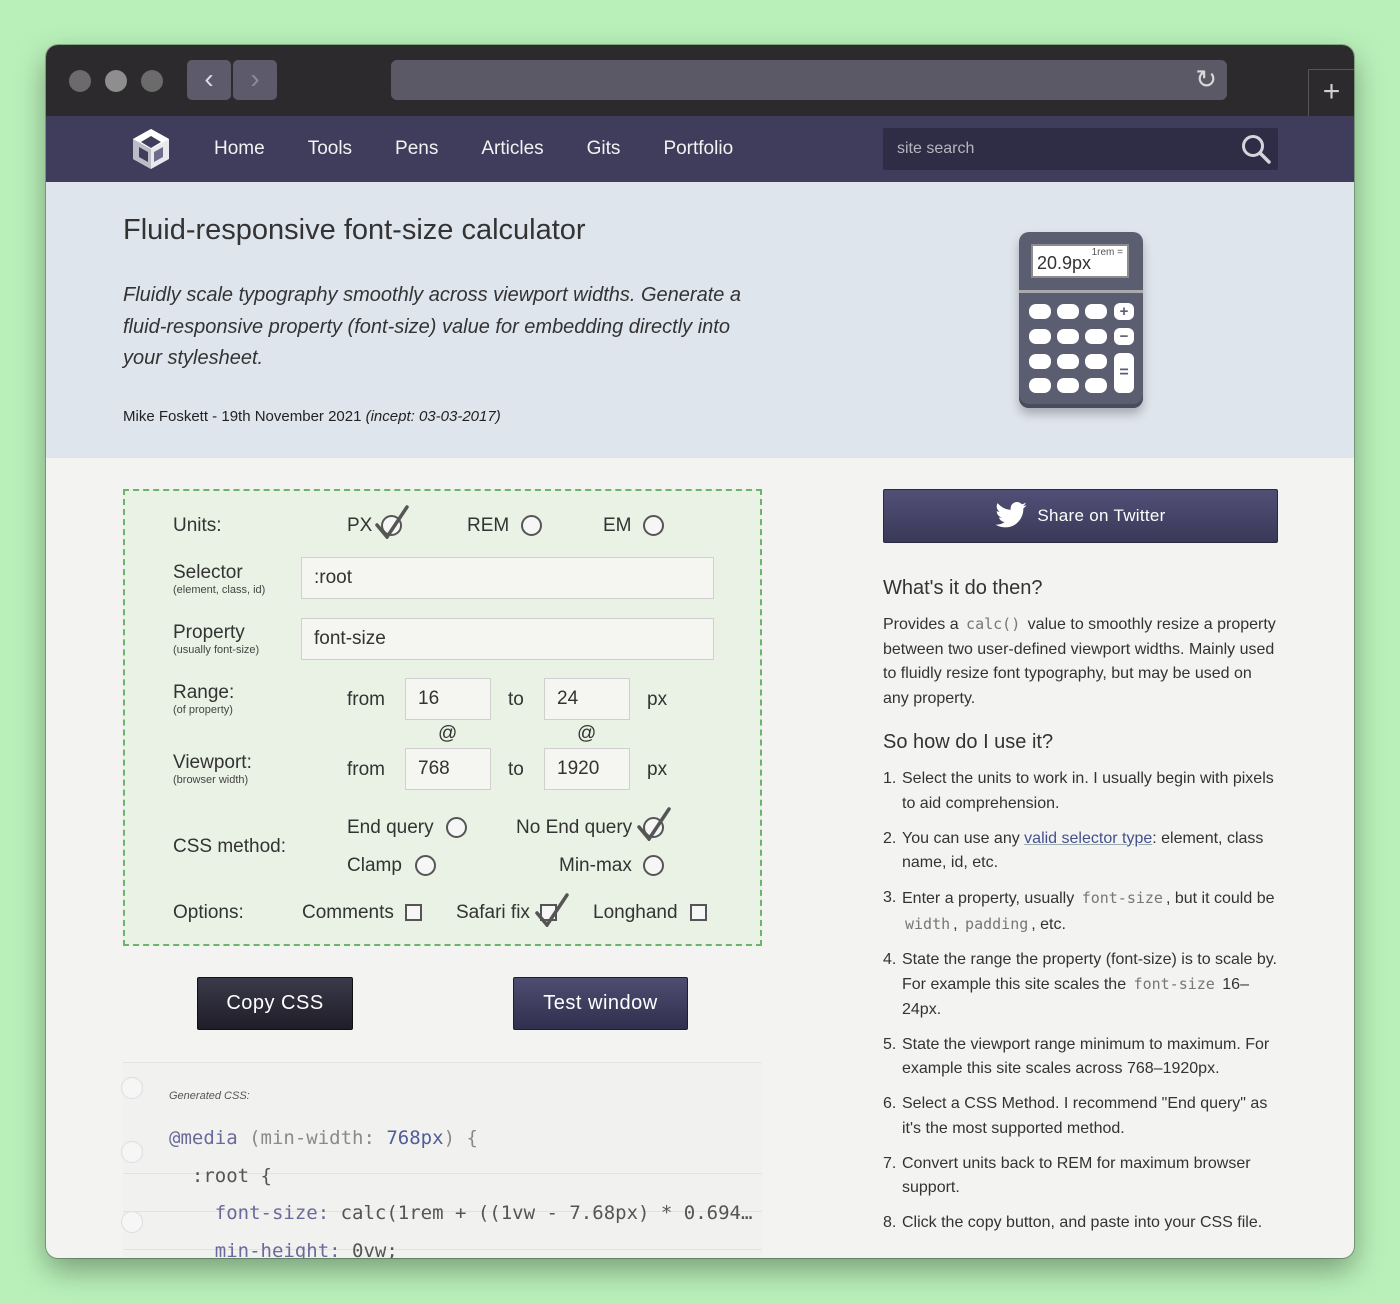  I want to click on option-longhand-checkbox, so click(698, 912).